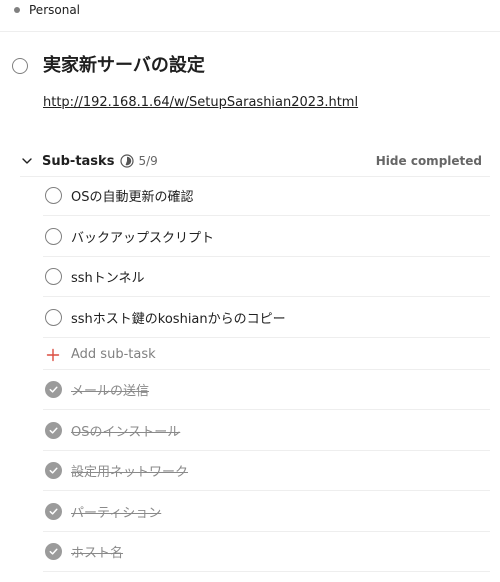 The height and width of the screenshot is (582, 500). What do you see at coordinates (178, 319) in the screenshot?
I see `subtask-label: sshホスト鍵のkoshianからのコピー` at bounding box center [178, 319].